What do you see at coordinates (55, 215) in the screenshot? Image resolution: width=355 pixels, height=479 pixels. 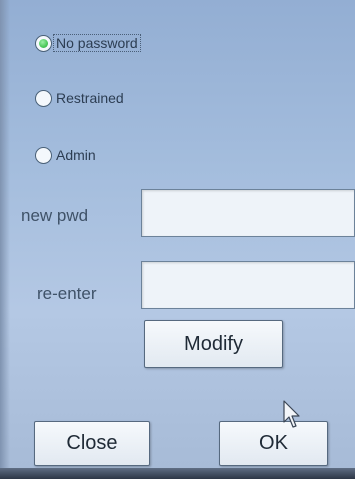 I see `new-pwd-label: new pwd` at bounding box center [55, 215].